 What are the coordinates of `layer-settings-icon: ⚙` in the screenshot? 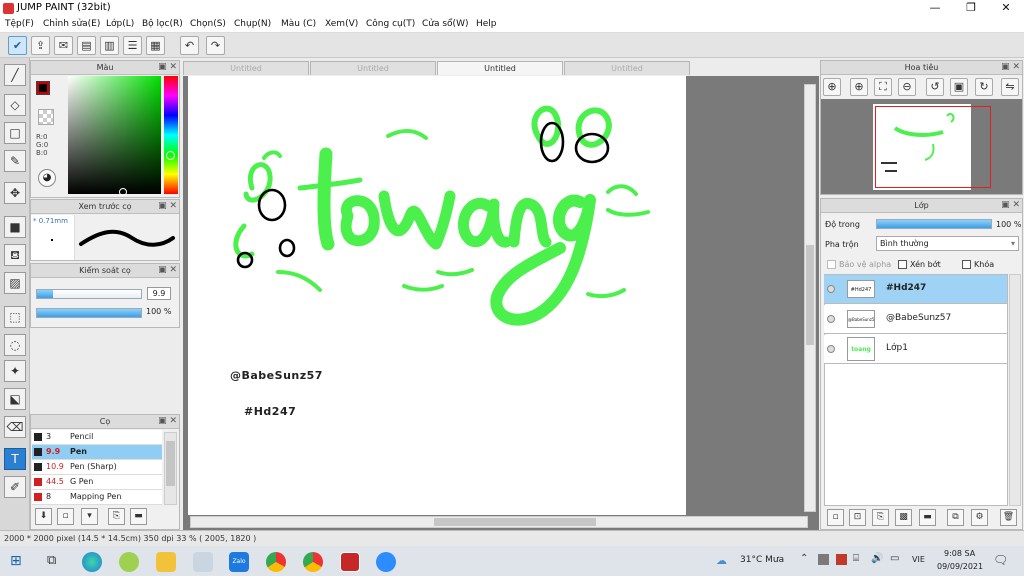 It's located at (979, 517).